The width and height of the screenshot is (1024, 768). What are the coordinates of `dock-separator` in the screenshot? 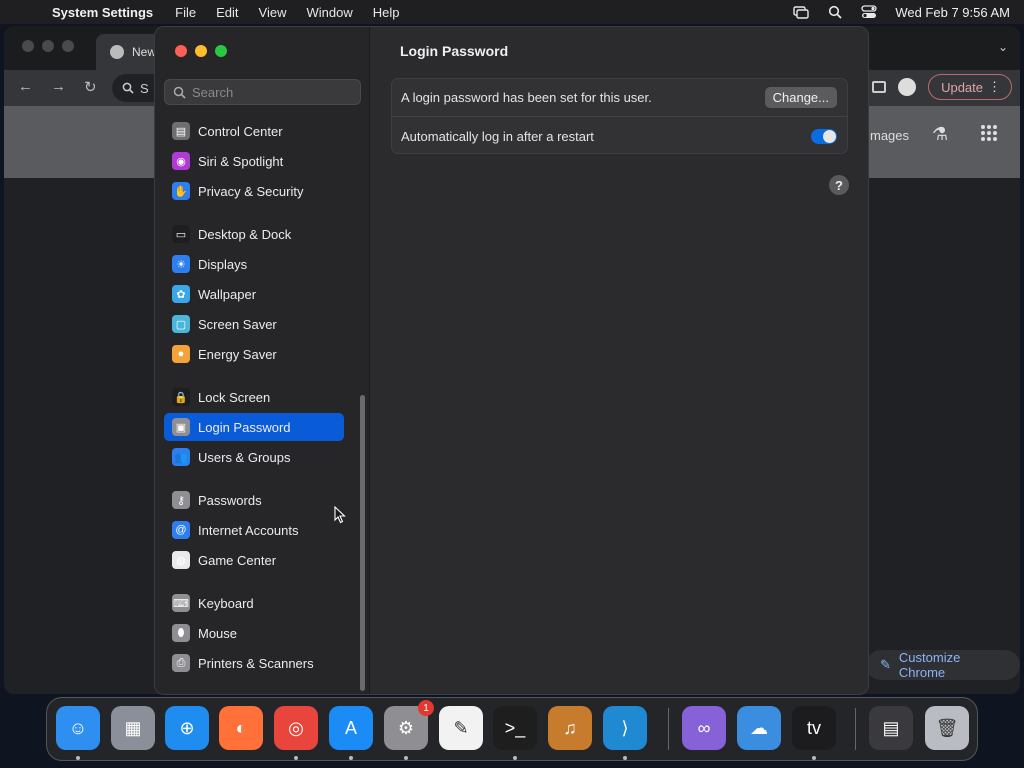 It's located at (668, 729).